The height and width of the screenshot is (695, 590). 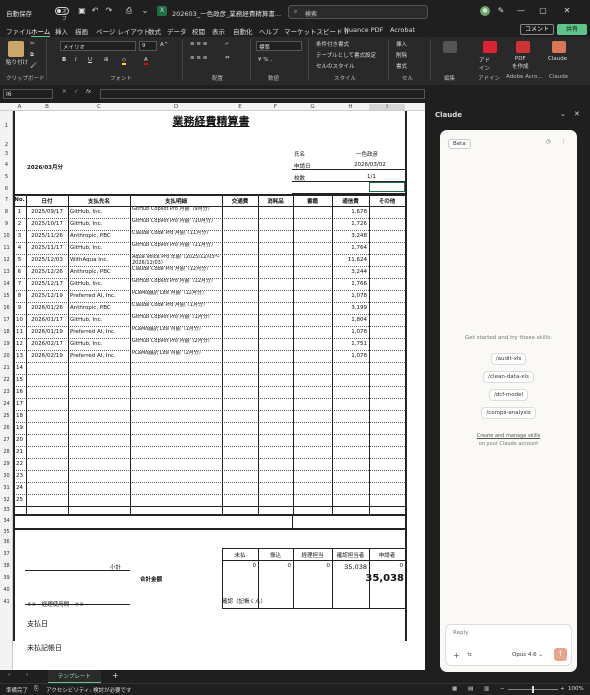 What do you see at coordinates (332, 44) in the screenshot?
I see `cond-format-button: 条件付き書式` at bounding box center [332, 44].